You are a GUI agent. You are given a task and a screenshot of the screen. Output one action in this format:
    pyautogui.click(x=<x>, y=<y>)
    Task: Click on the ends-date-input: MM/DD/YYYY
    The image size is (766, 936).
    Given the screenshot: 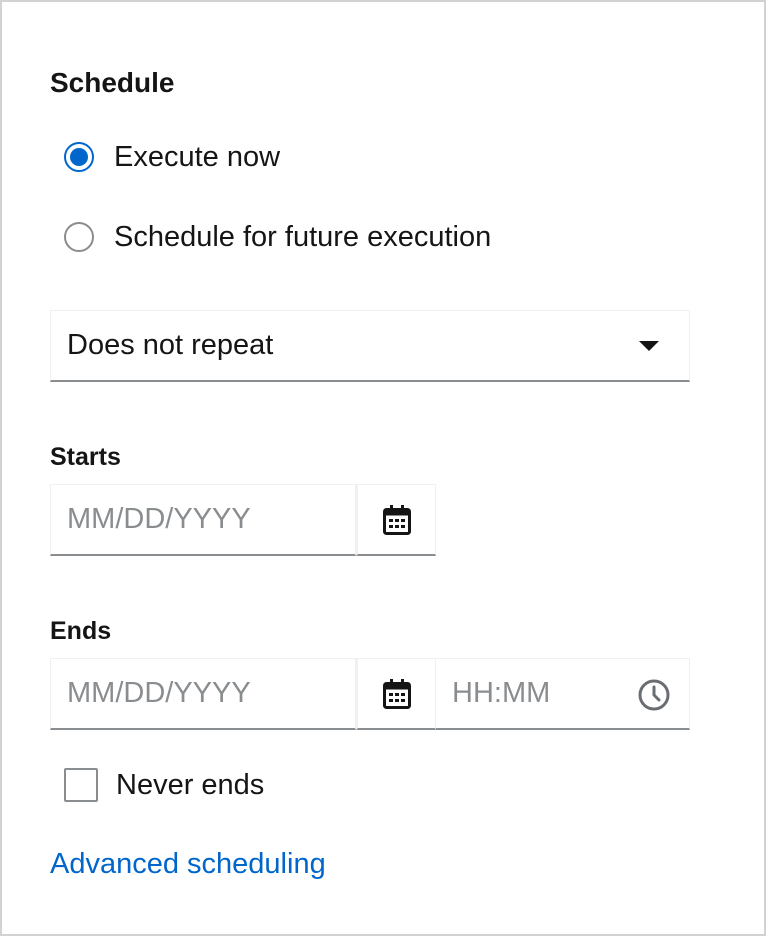 What is the action you would take?
    pyautogui.click(x=203, y=694)
    